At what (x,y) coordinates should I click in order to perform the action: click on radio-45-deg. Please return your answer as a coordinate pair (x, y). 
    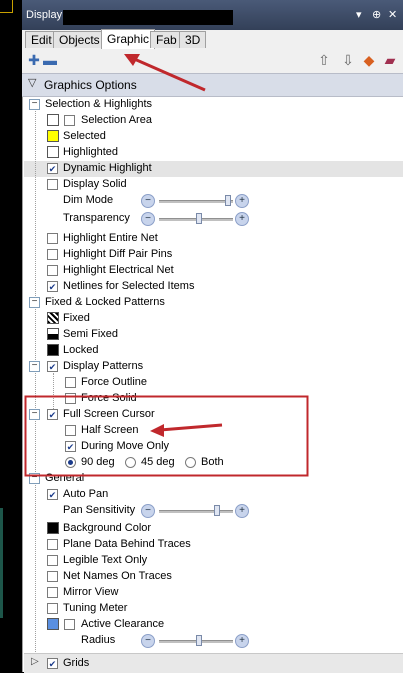
    Looking at the image, I should click on (130, 462).